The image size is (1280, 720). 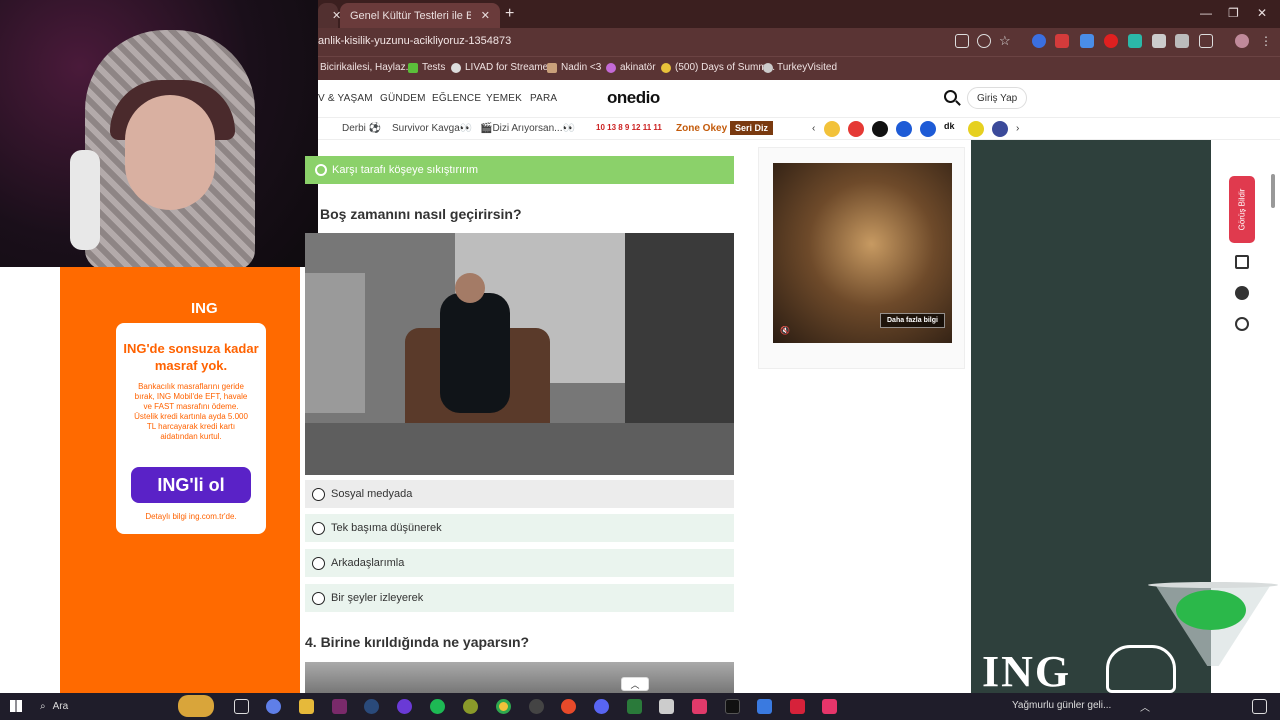 I want to click on steam-icon, so click(x=371, y=706).